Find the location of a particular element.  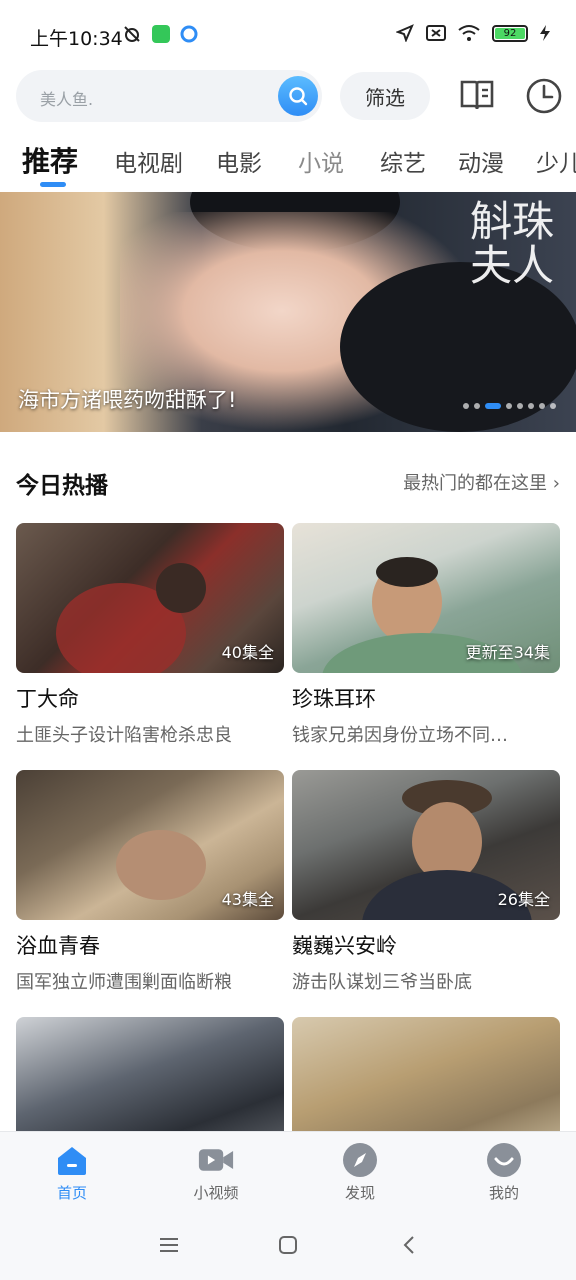

tab-tv-series: 电视剧 is located at coordinates (148, 161).